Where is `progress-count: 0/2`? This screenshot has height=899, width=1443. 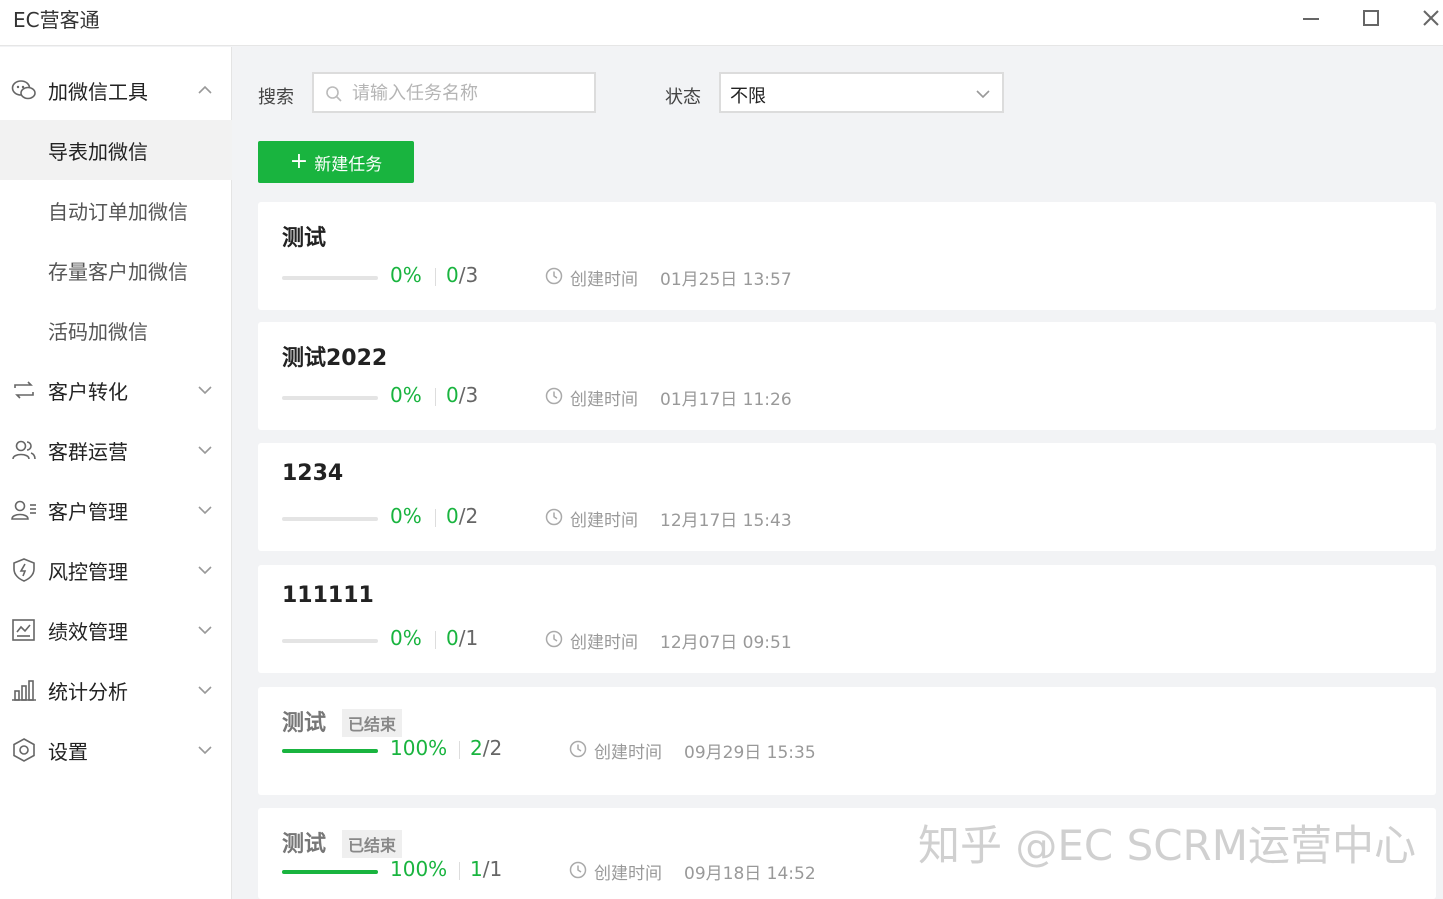 progress-count: 0/2 is located at coordinates (462, 516).